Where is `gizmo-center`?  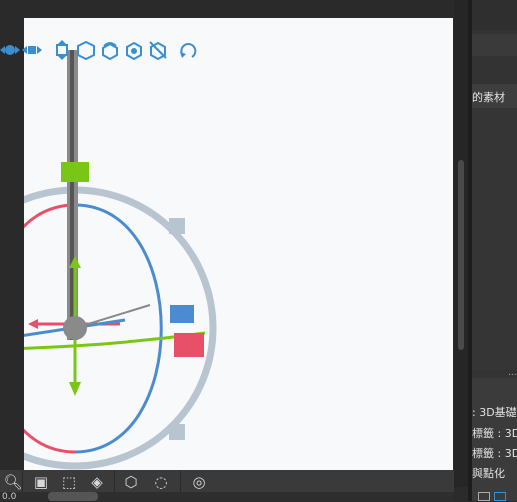 gizmo-center is located at coordinates (75, 328).